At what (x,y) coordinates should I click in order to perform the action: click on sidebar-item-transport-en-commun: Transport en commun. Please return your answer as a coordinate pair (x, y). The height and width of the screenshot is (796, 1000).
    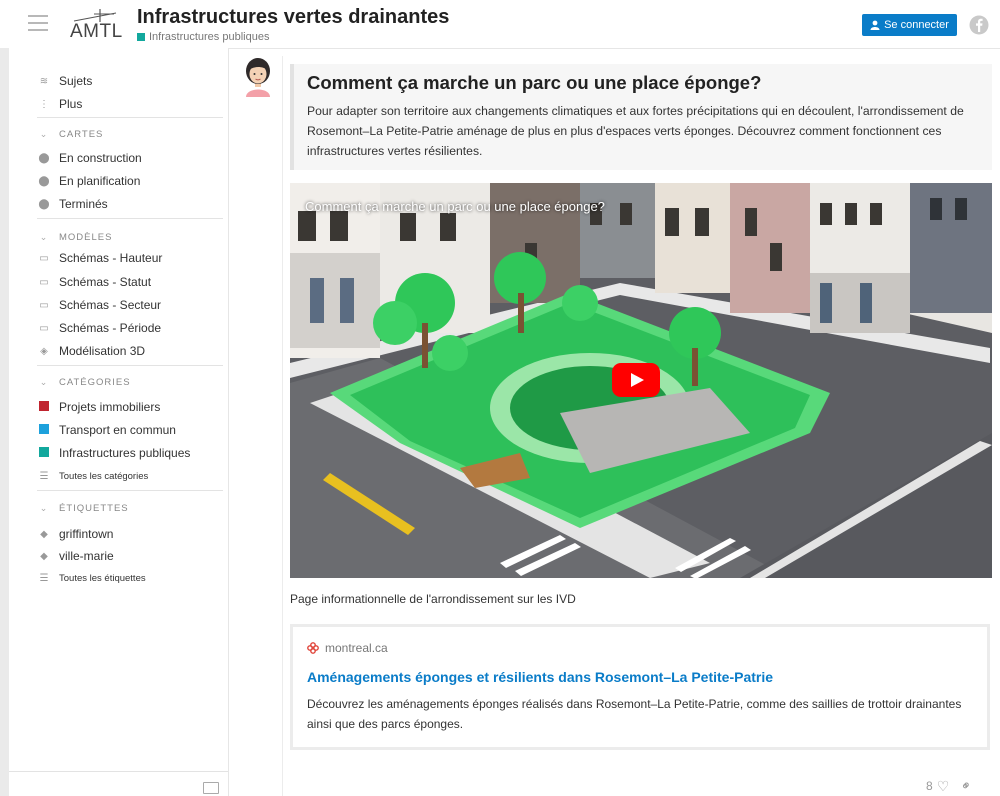
    Looking at the image, I should click on (106, 430).